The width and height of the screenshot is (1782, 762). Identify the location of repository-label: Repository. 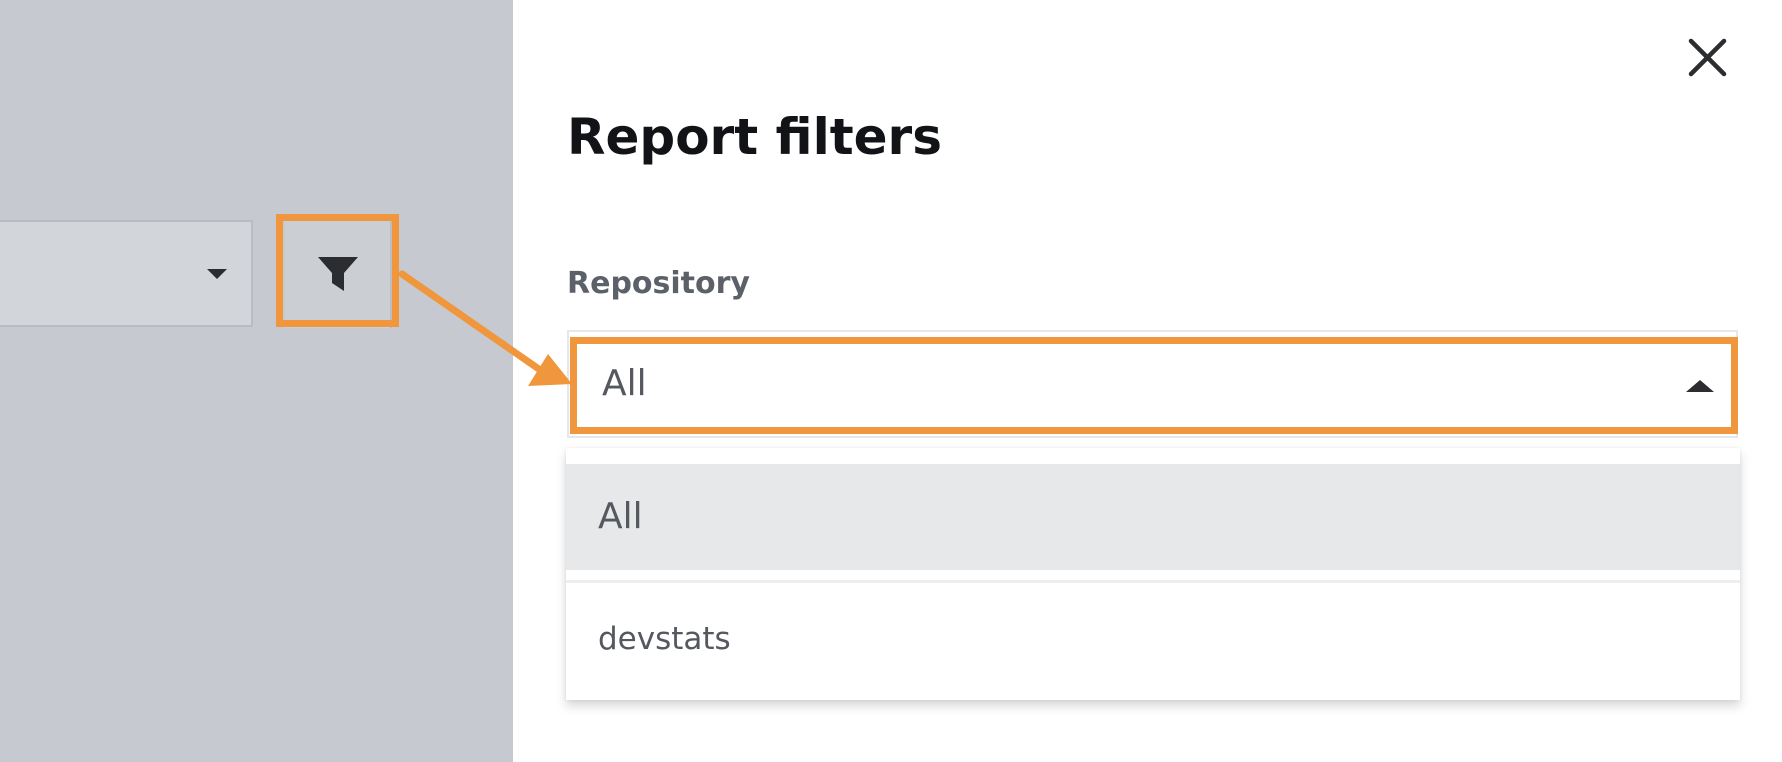
(658, 283).